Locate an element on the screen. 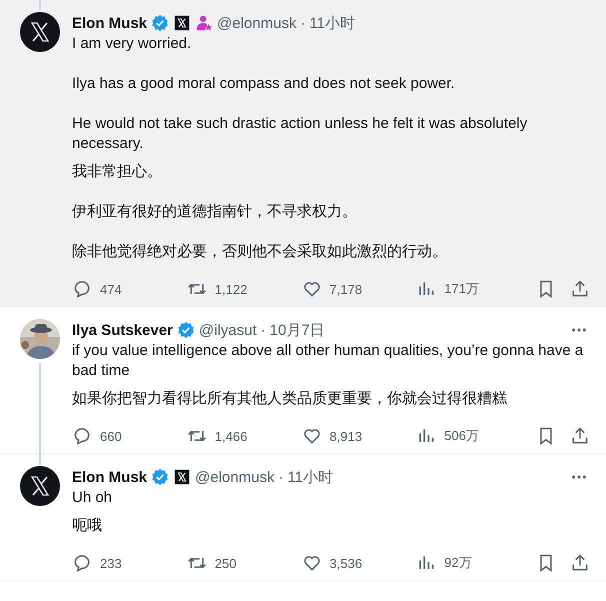 The height and width of the screenshot is (601, 606). like-count: 7,178 is located at coordinates (346, 289).